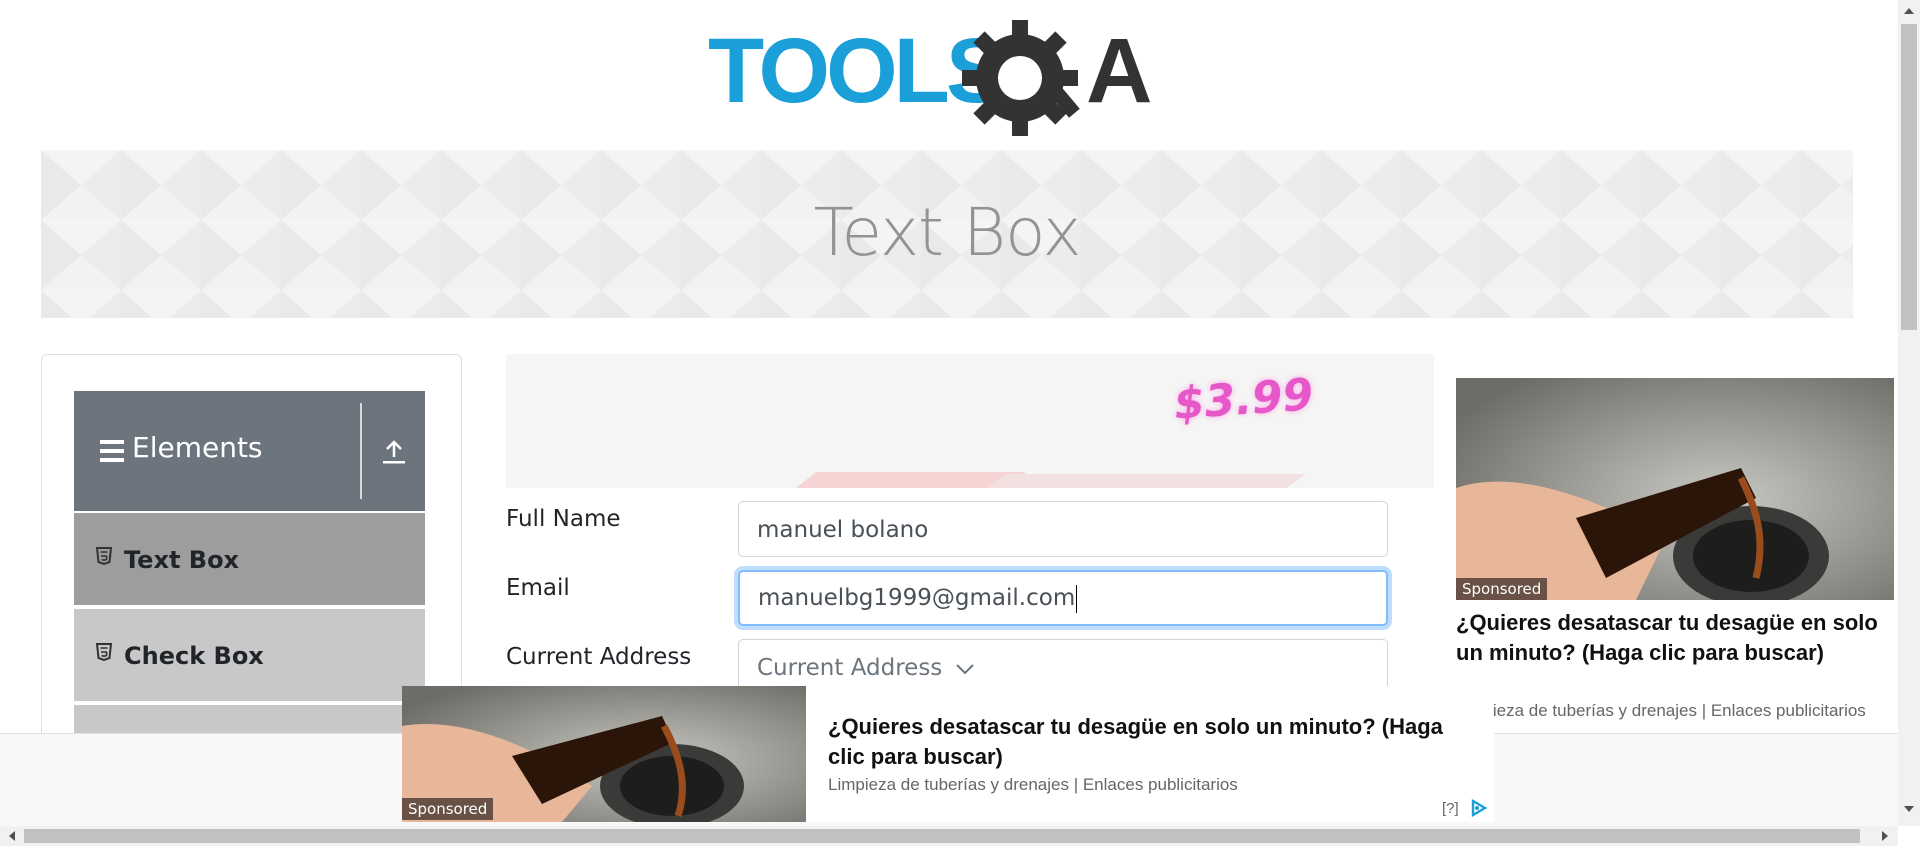 Image resolution: width=1920 pixels, height=846 pixels. I want to click on current-address-label: Current Address, so click(599, 657).